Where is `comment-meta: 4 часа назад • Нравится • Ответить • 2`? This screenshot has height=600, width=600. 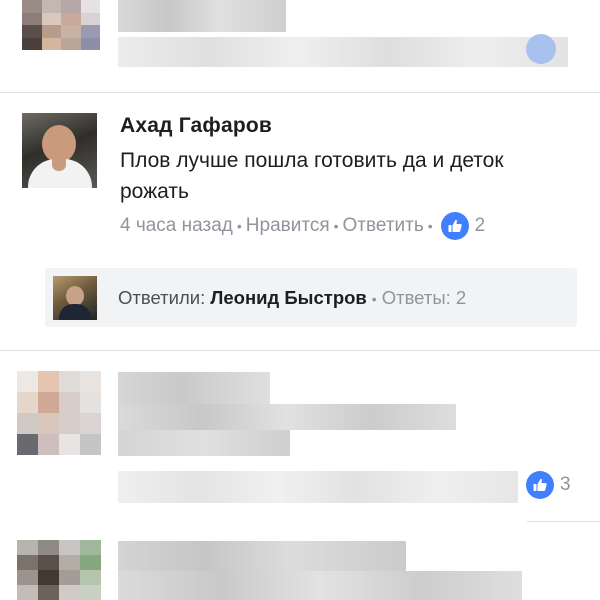 comment-meta: 4 часа назад • Нравится • Ответить • 2 is located at coordinates (303, 226).